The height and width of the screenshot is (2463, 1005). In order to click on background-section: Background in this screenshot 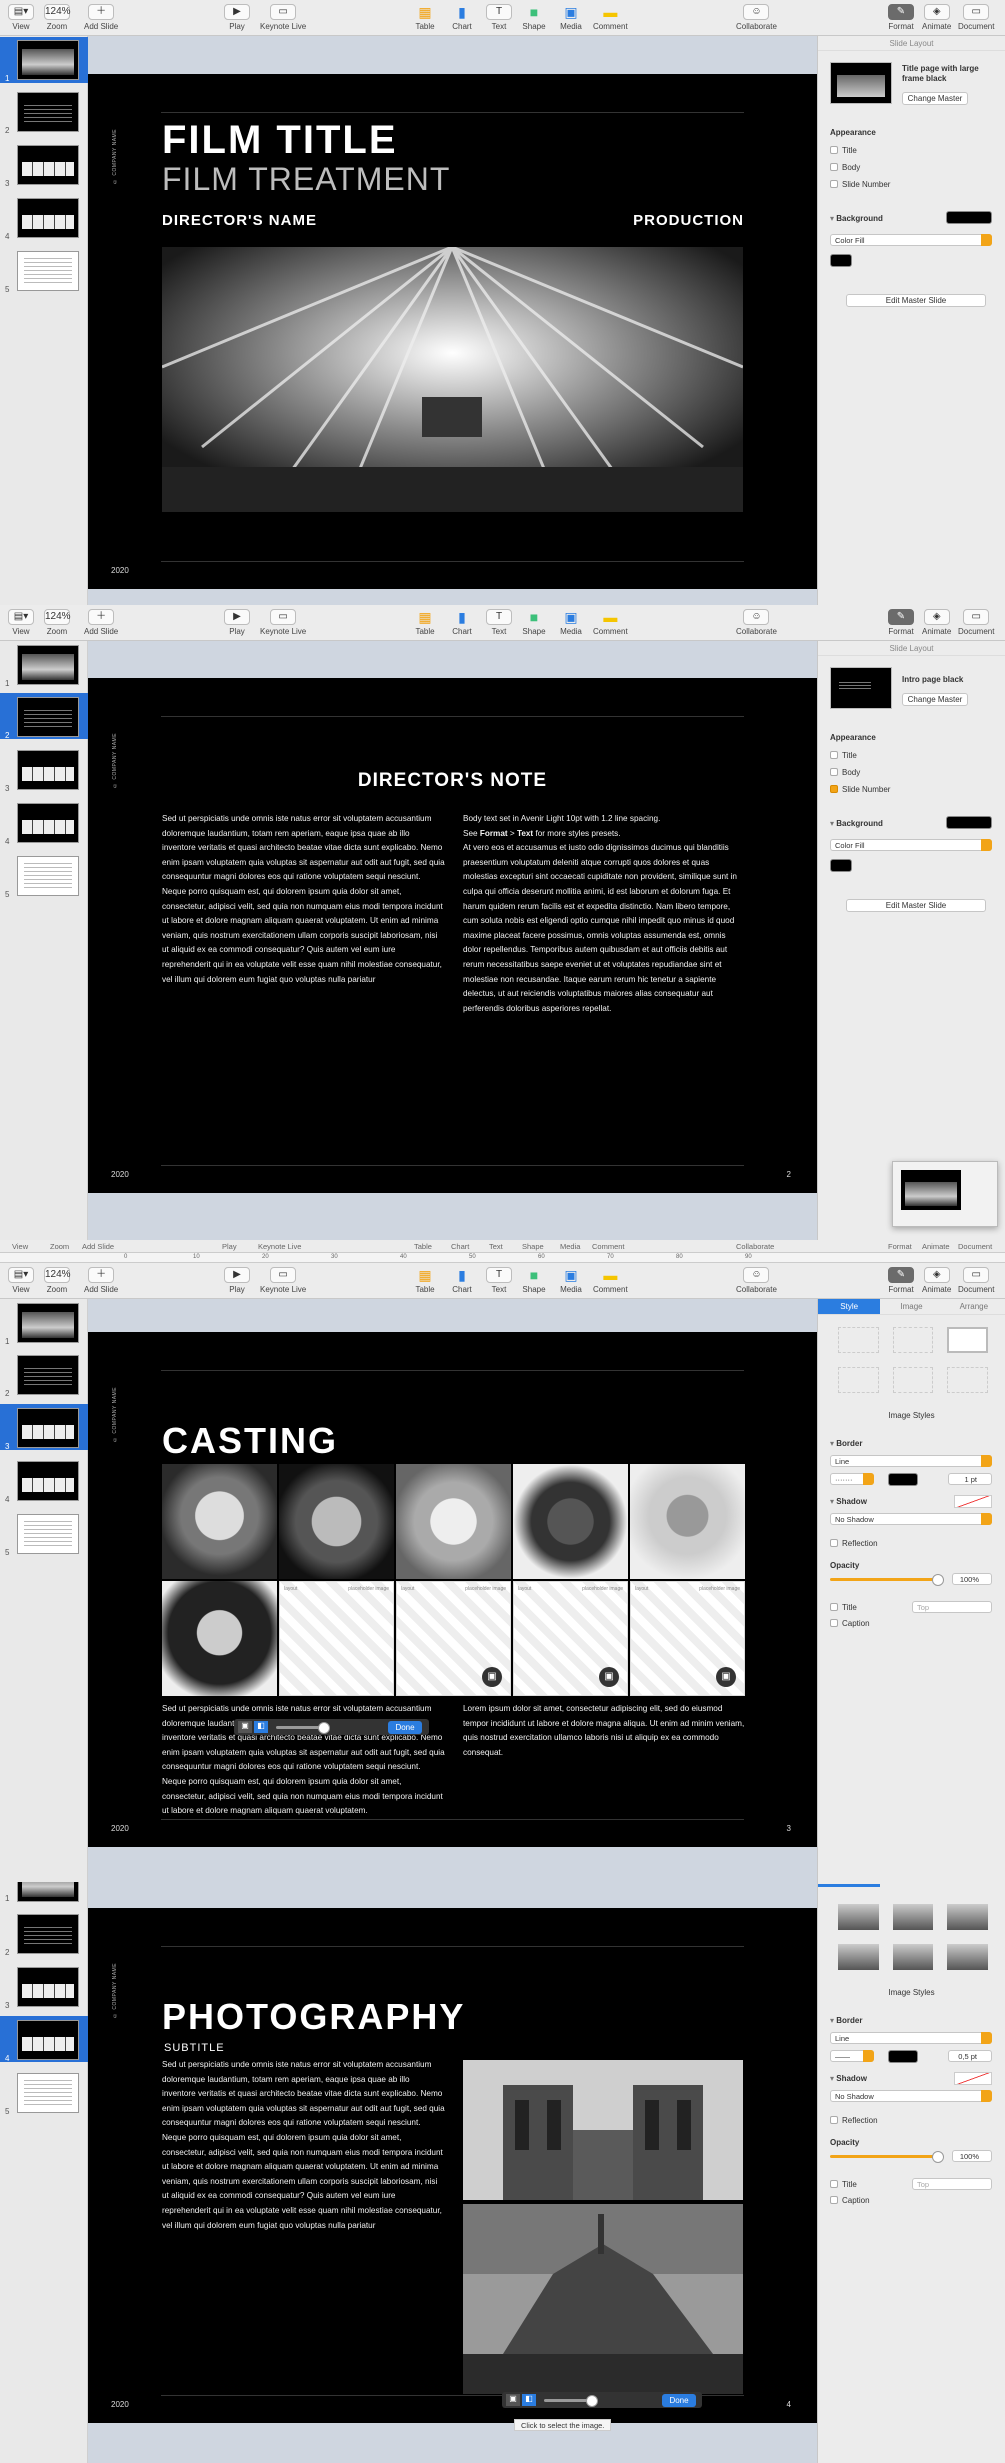, I will do `click(856, 218)`.